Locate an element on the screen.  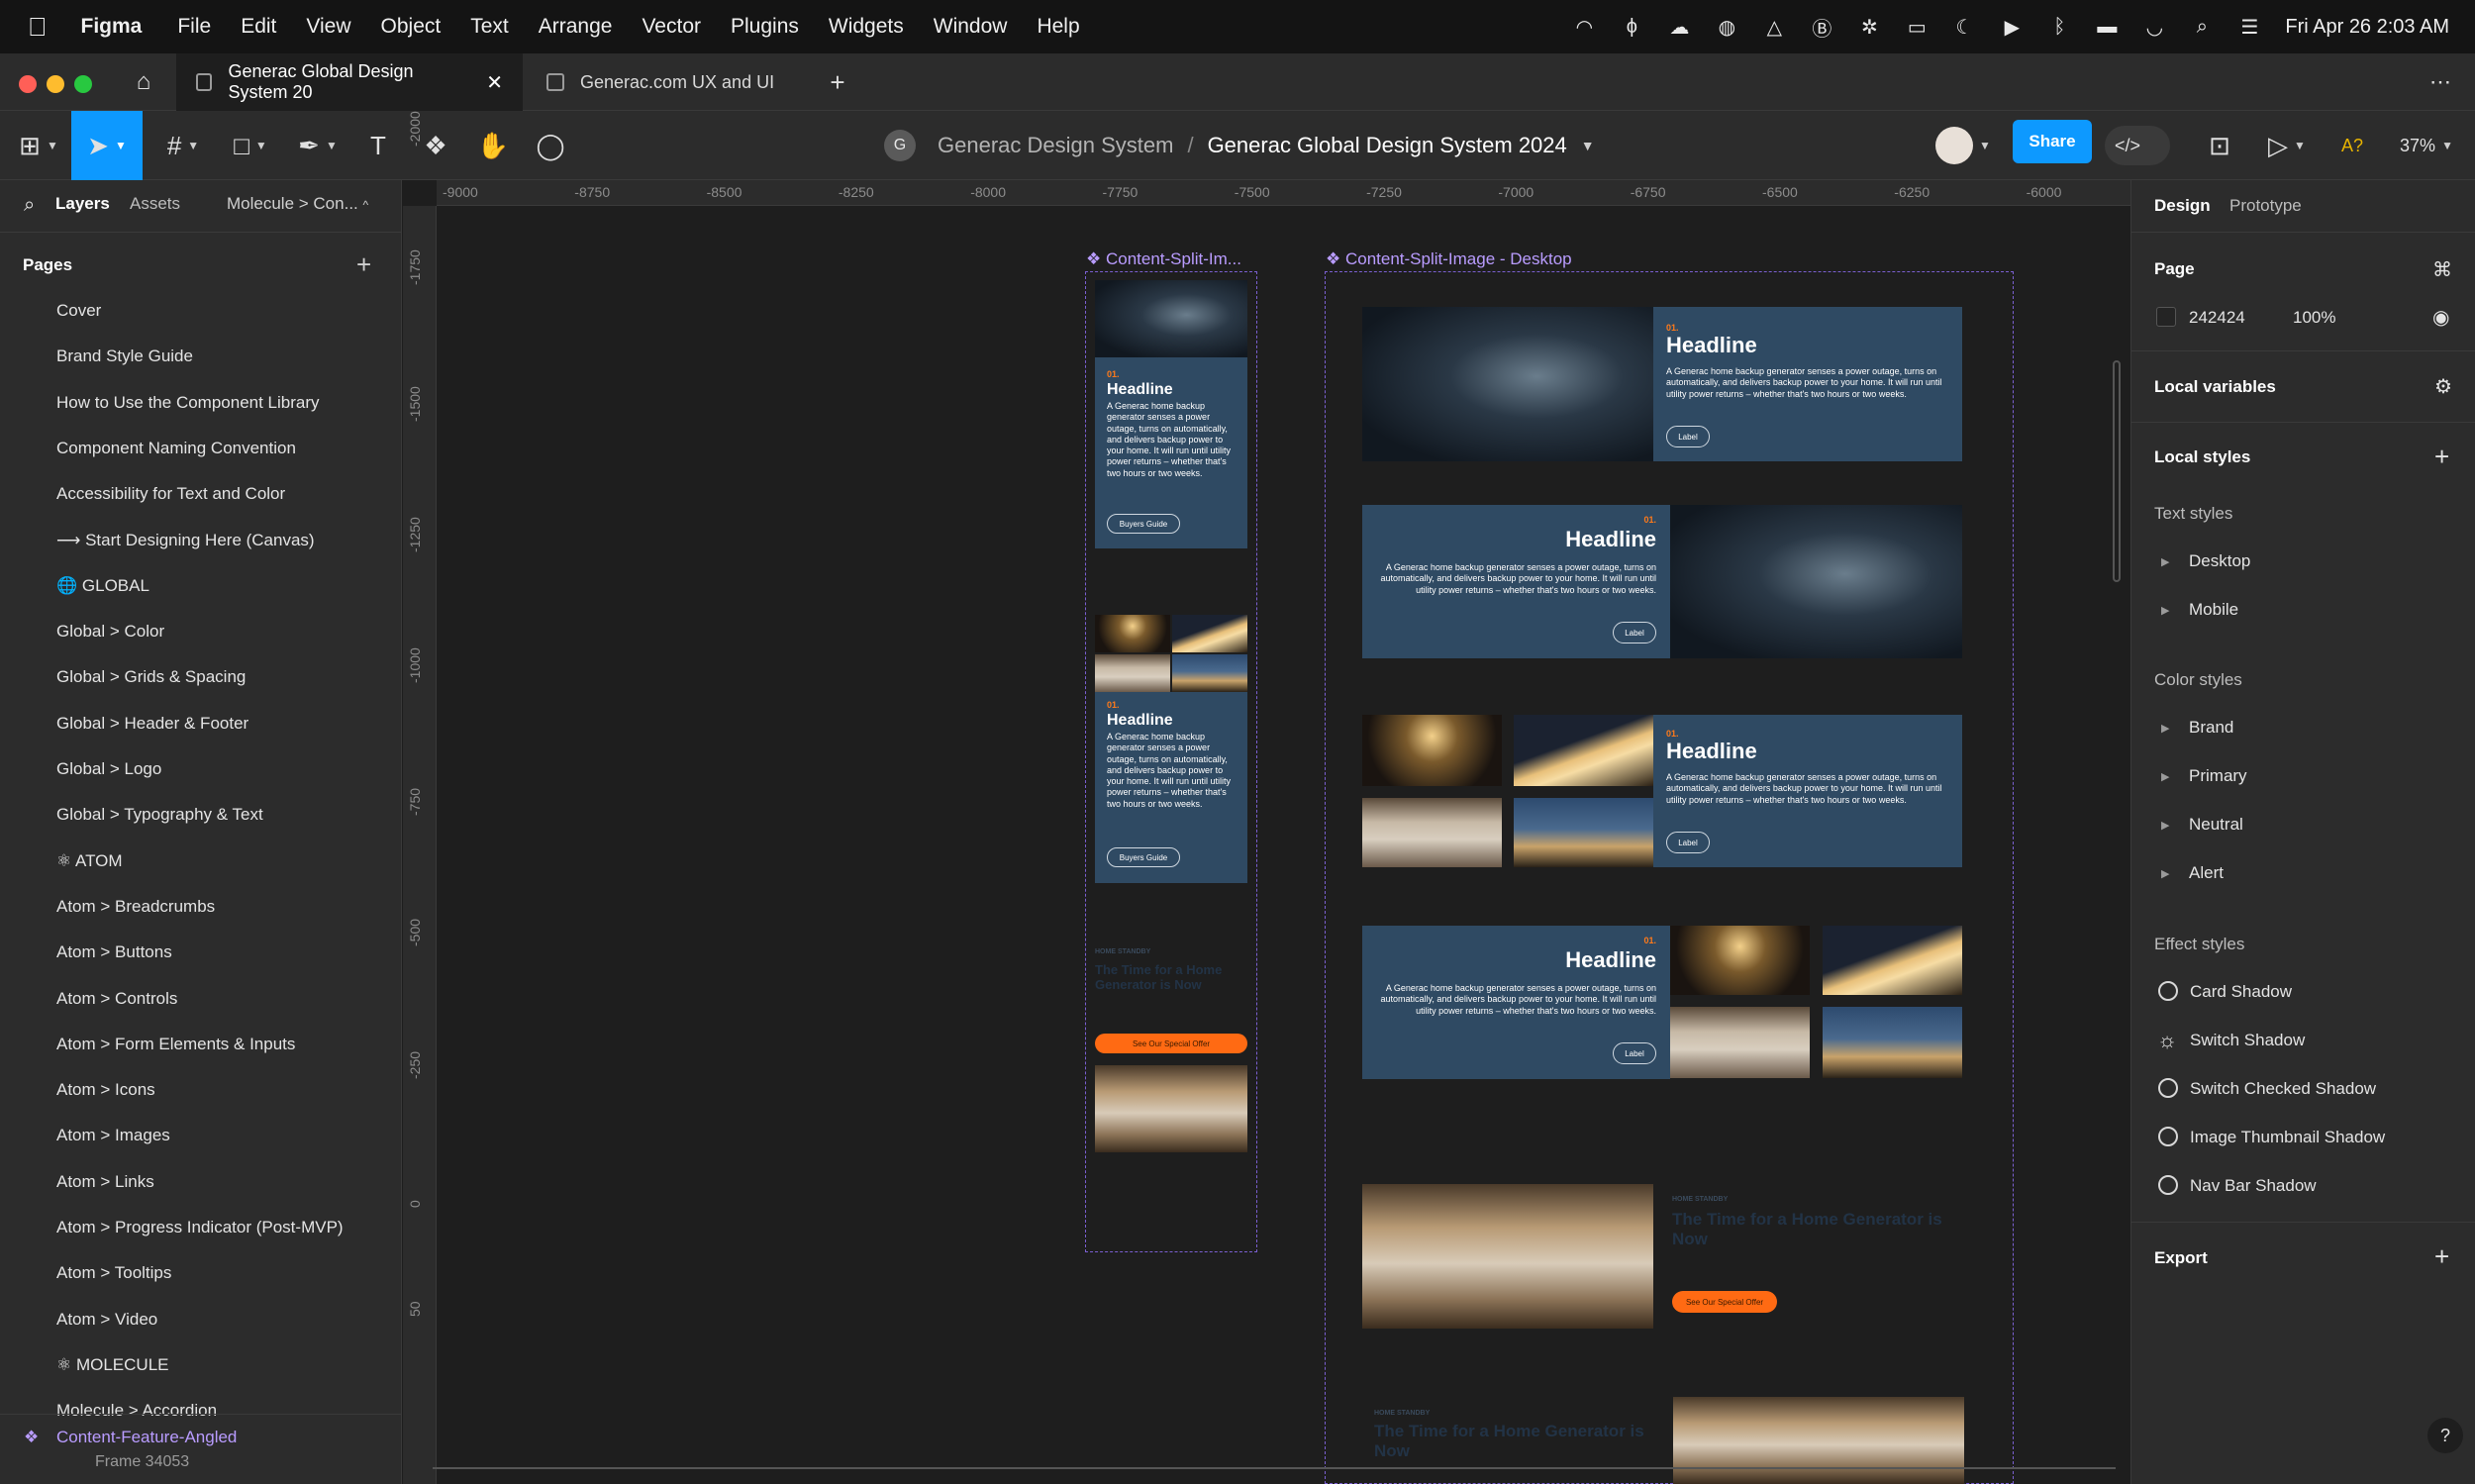
menu-file: File is located at coordinates (194, 27).